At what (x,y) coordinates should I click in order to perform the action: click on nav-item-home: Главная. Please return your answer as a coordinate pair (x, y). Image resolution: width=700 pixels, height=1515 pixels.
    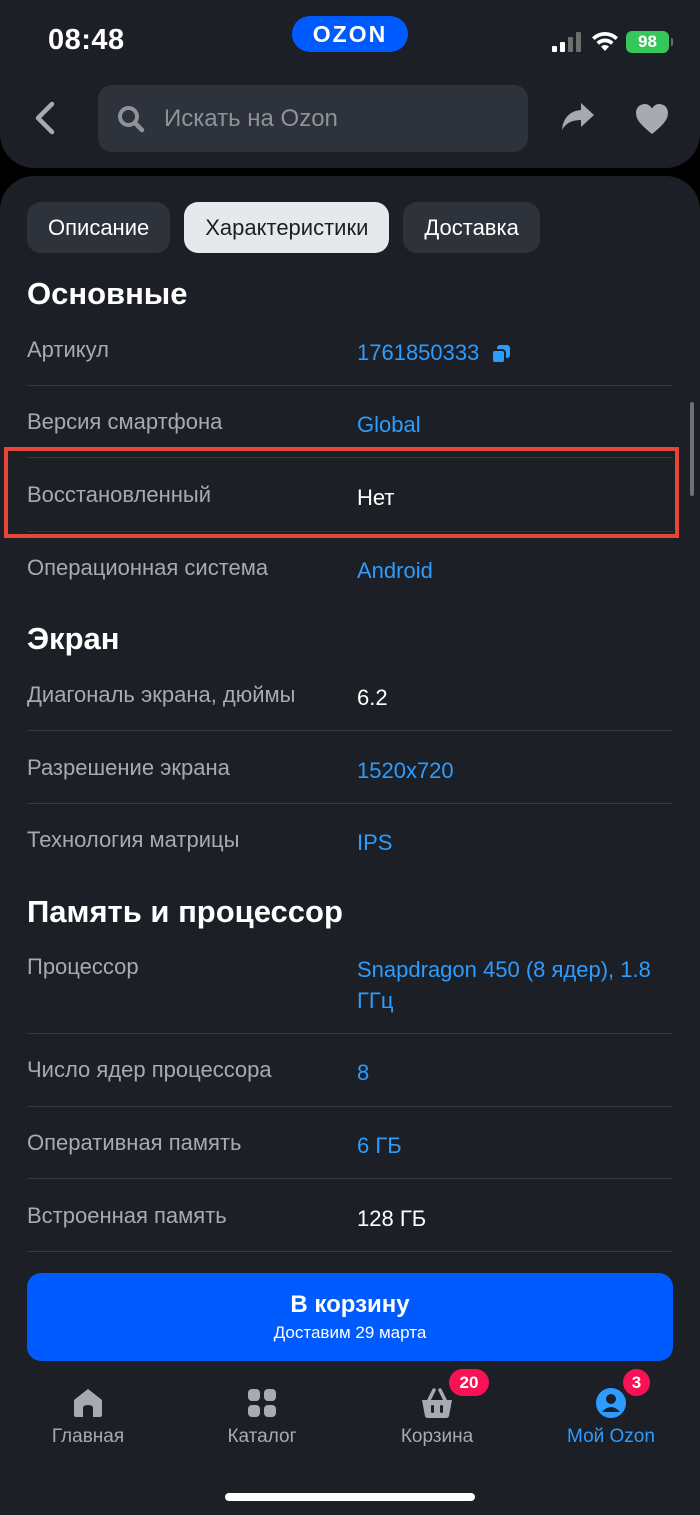
    Looking at the image, I should click on (88, 1412).